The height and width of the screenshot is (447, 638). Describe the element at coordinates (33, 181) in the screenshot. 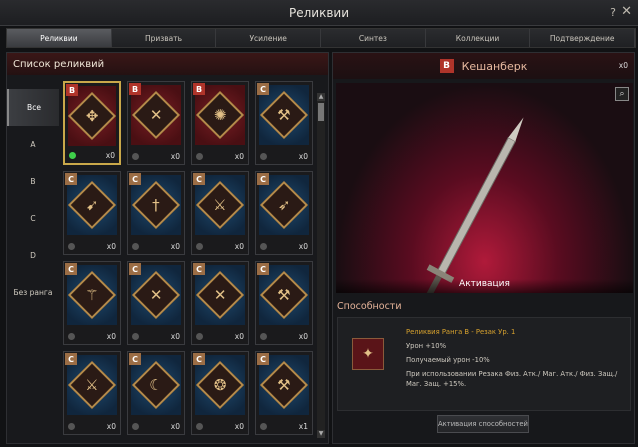

I see `filter-b: B` at that location.